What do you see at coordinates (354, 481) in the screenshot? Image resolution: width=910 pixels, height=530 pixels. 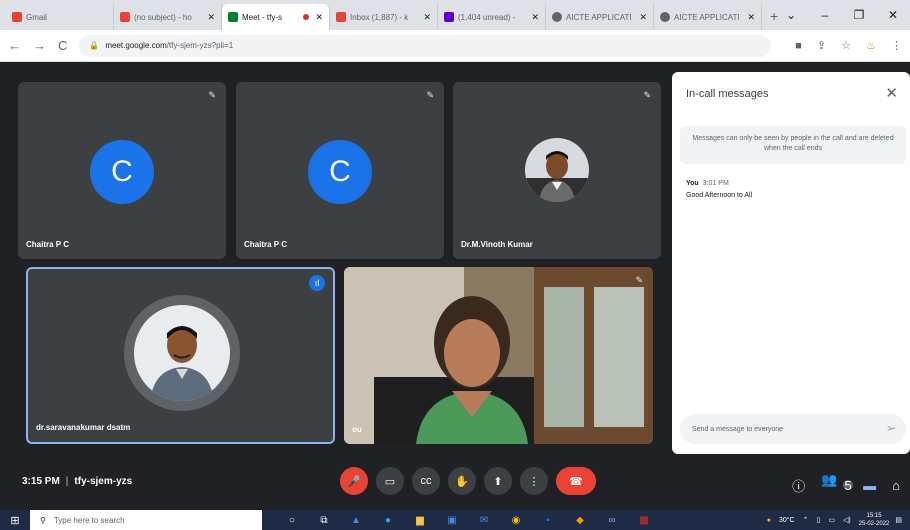 I see `mic-toggle-button: 🎤` at bounding box center [354, 481].